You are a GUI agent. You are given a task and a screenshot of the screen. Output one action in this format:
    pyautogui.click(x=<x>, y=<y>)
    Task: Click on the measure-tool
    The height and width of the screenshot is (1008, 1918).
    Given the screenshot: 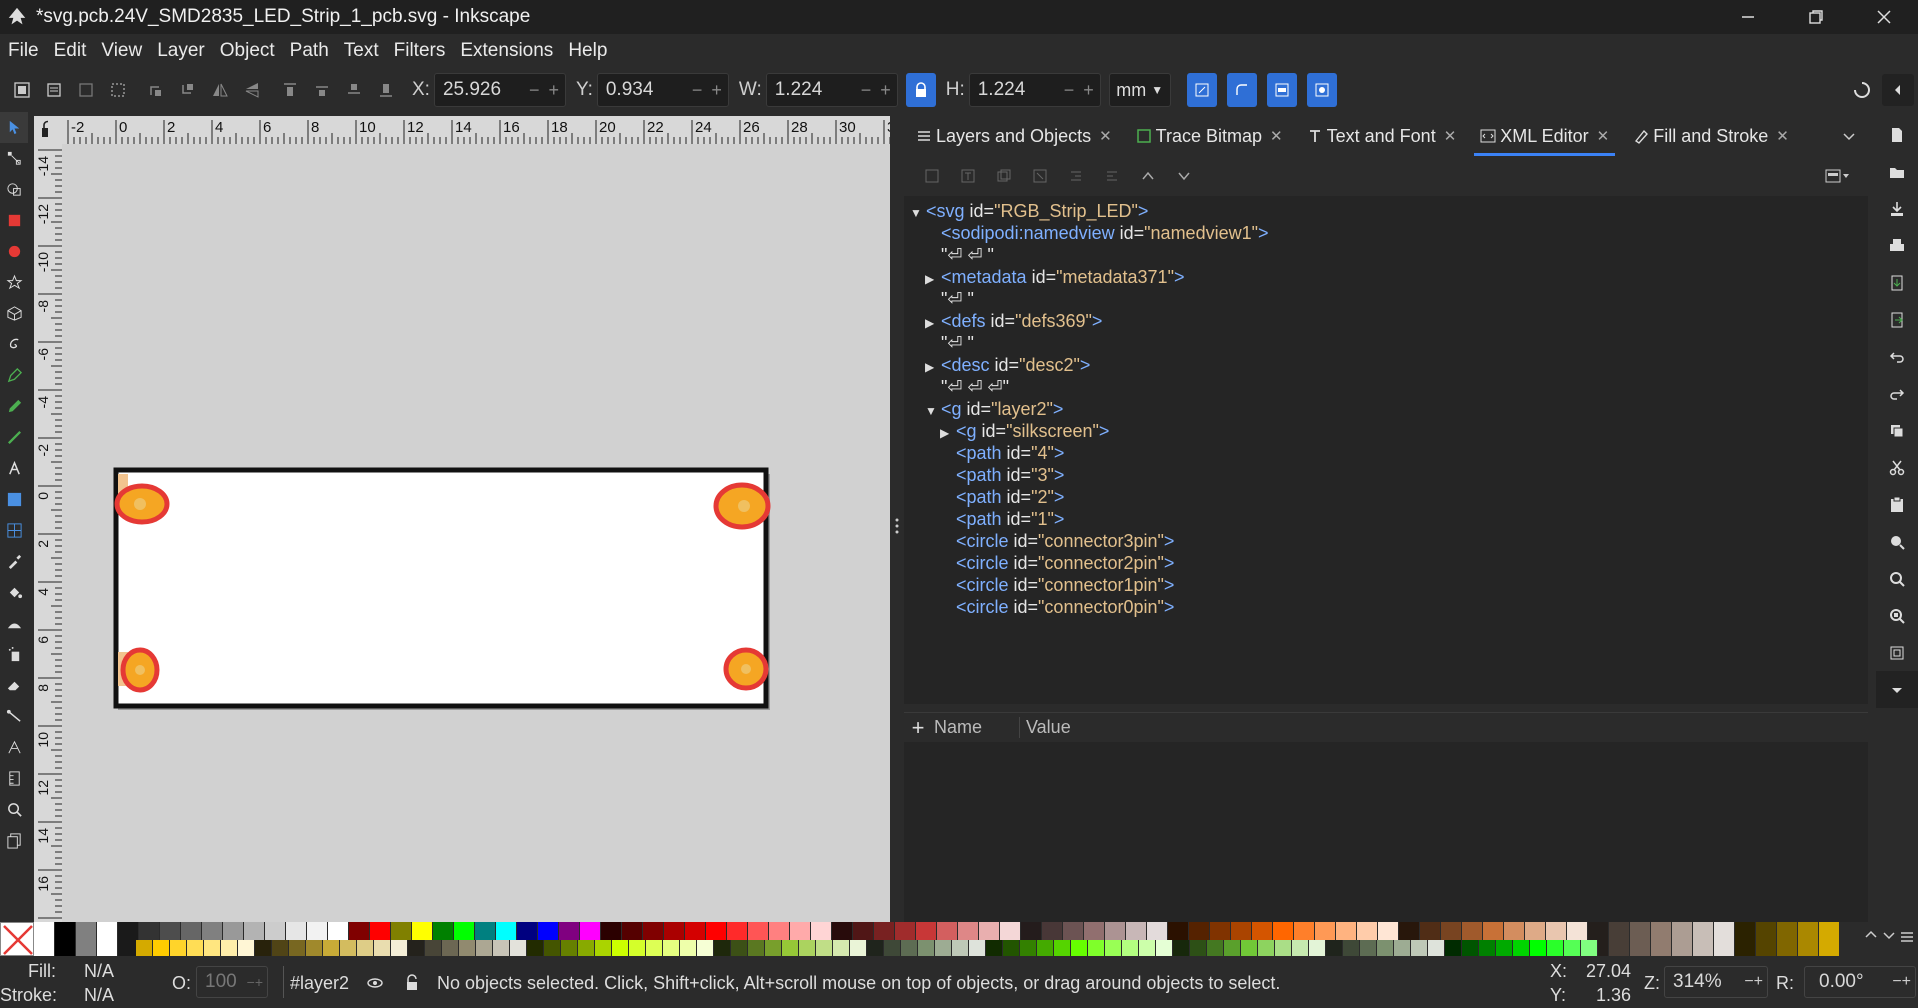 What is the action you would take?
    pyautogui.click(x=14, y=778)
    